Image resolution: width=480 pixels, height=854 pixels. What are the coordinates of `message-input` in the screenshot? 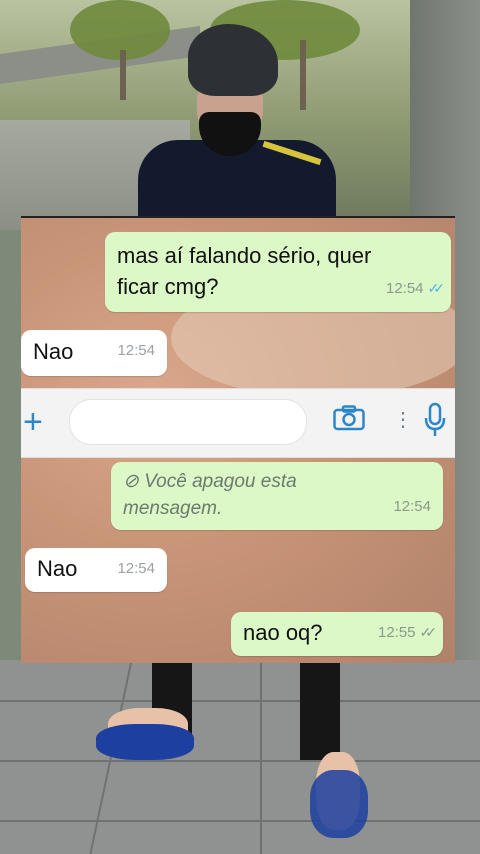 It's located at (188, 422).